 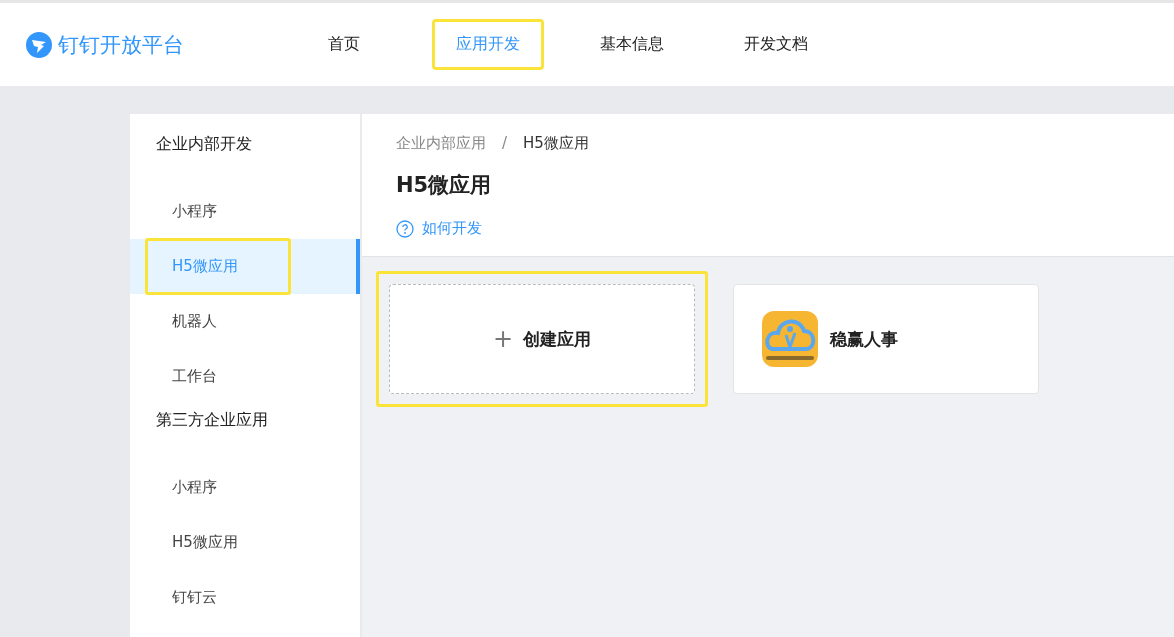 I want to click on app-logo-icon, so click(x=790, y=339).